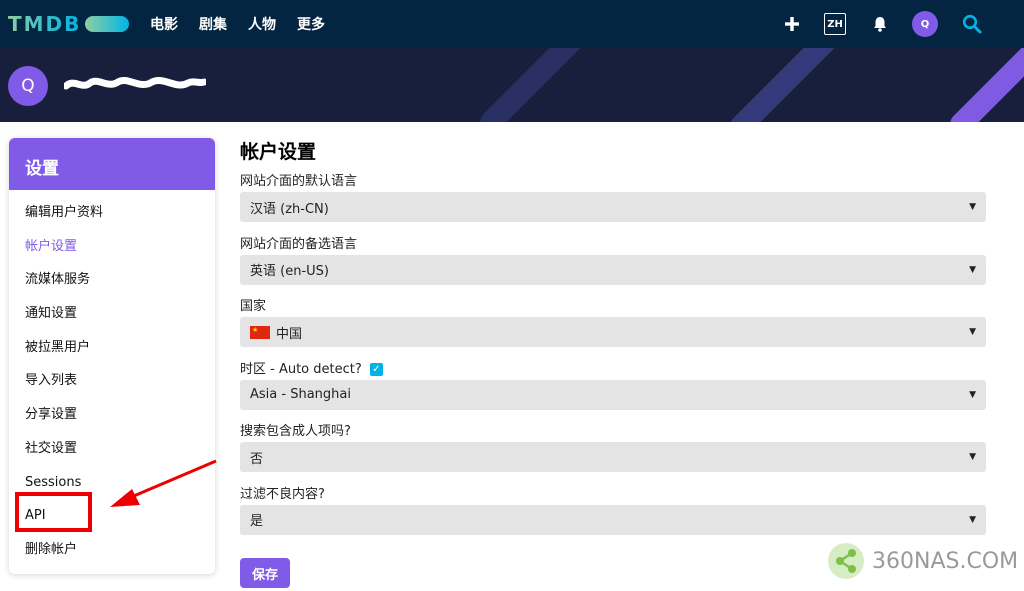 The height and width of the screenshot is (591, 1024). I want to click on page-title: 帐户设置, so click(278, 152).